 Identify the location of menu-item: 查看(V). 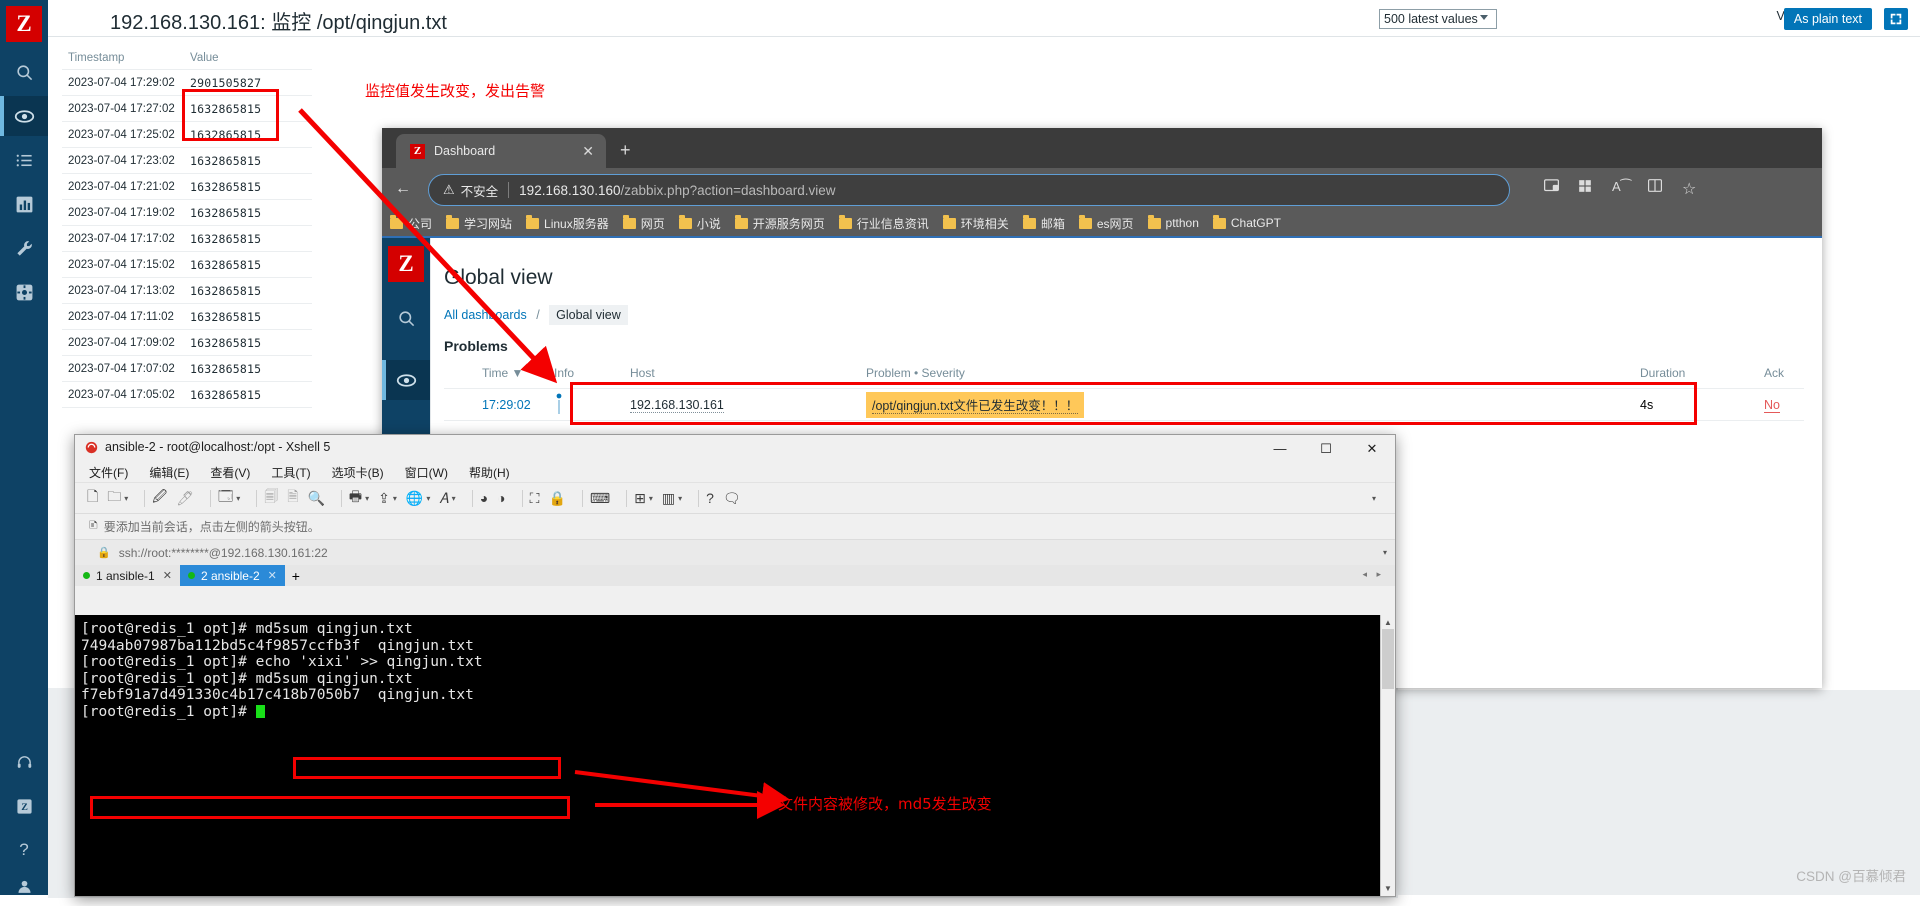
(230, 472).